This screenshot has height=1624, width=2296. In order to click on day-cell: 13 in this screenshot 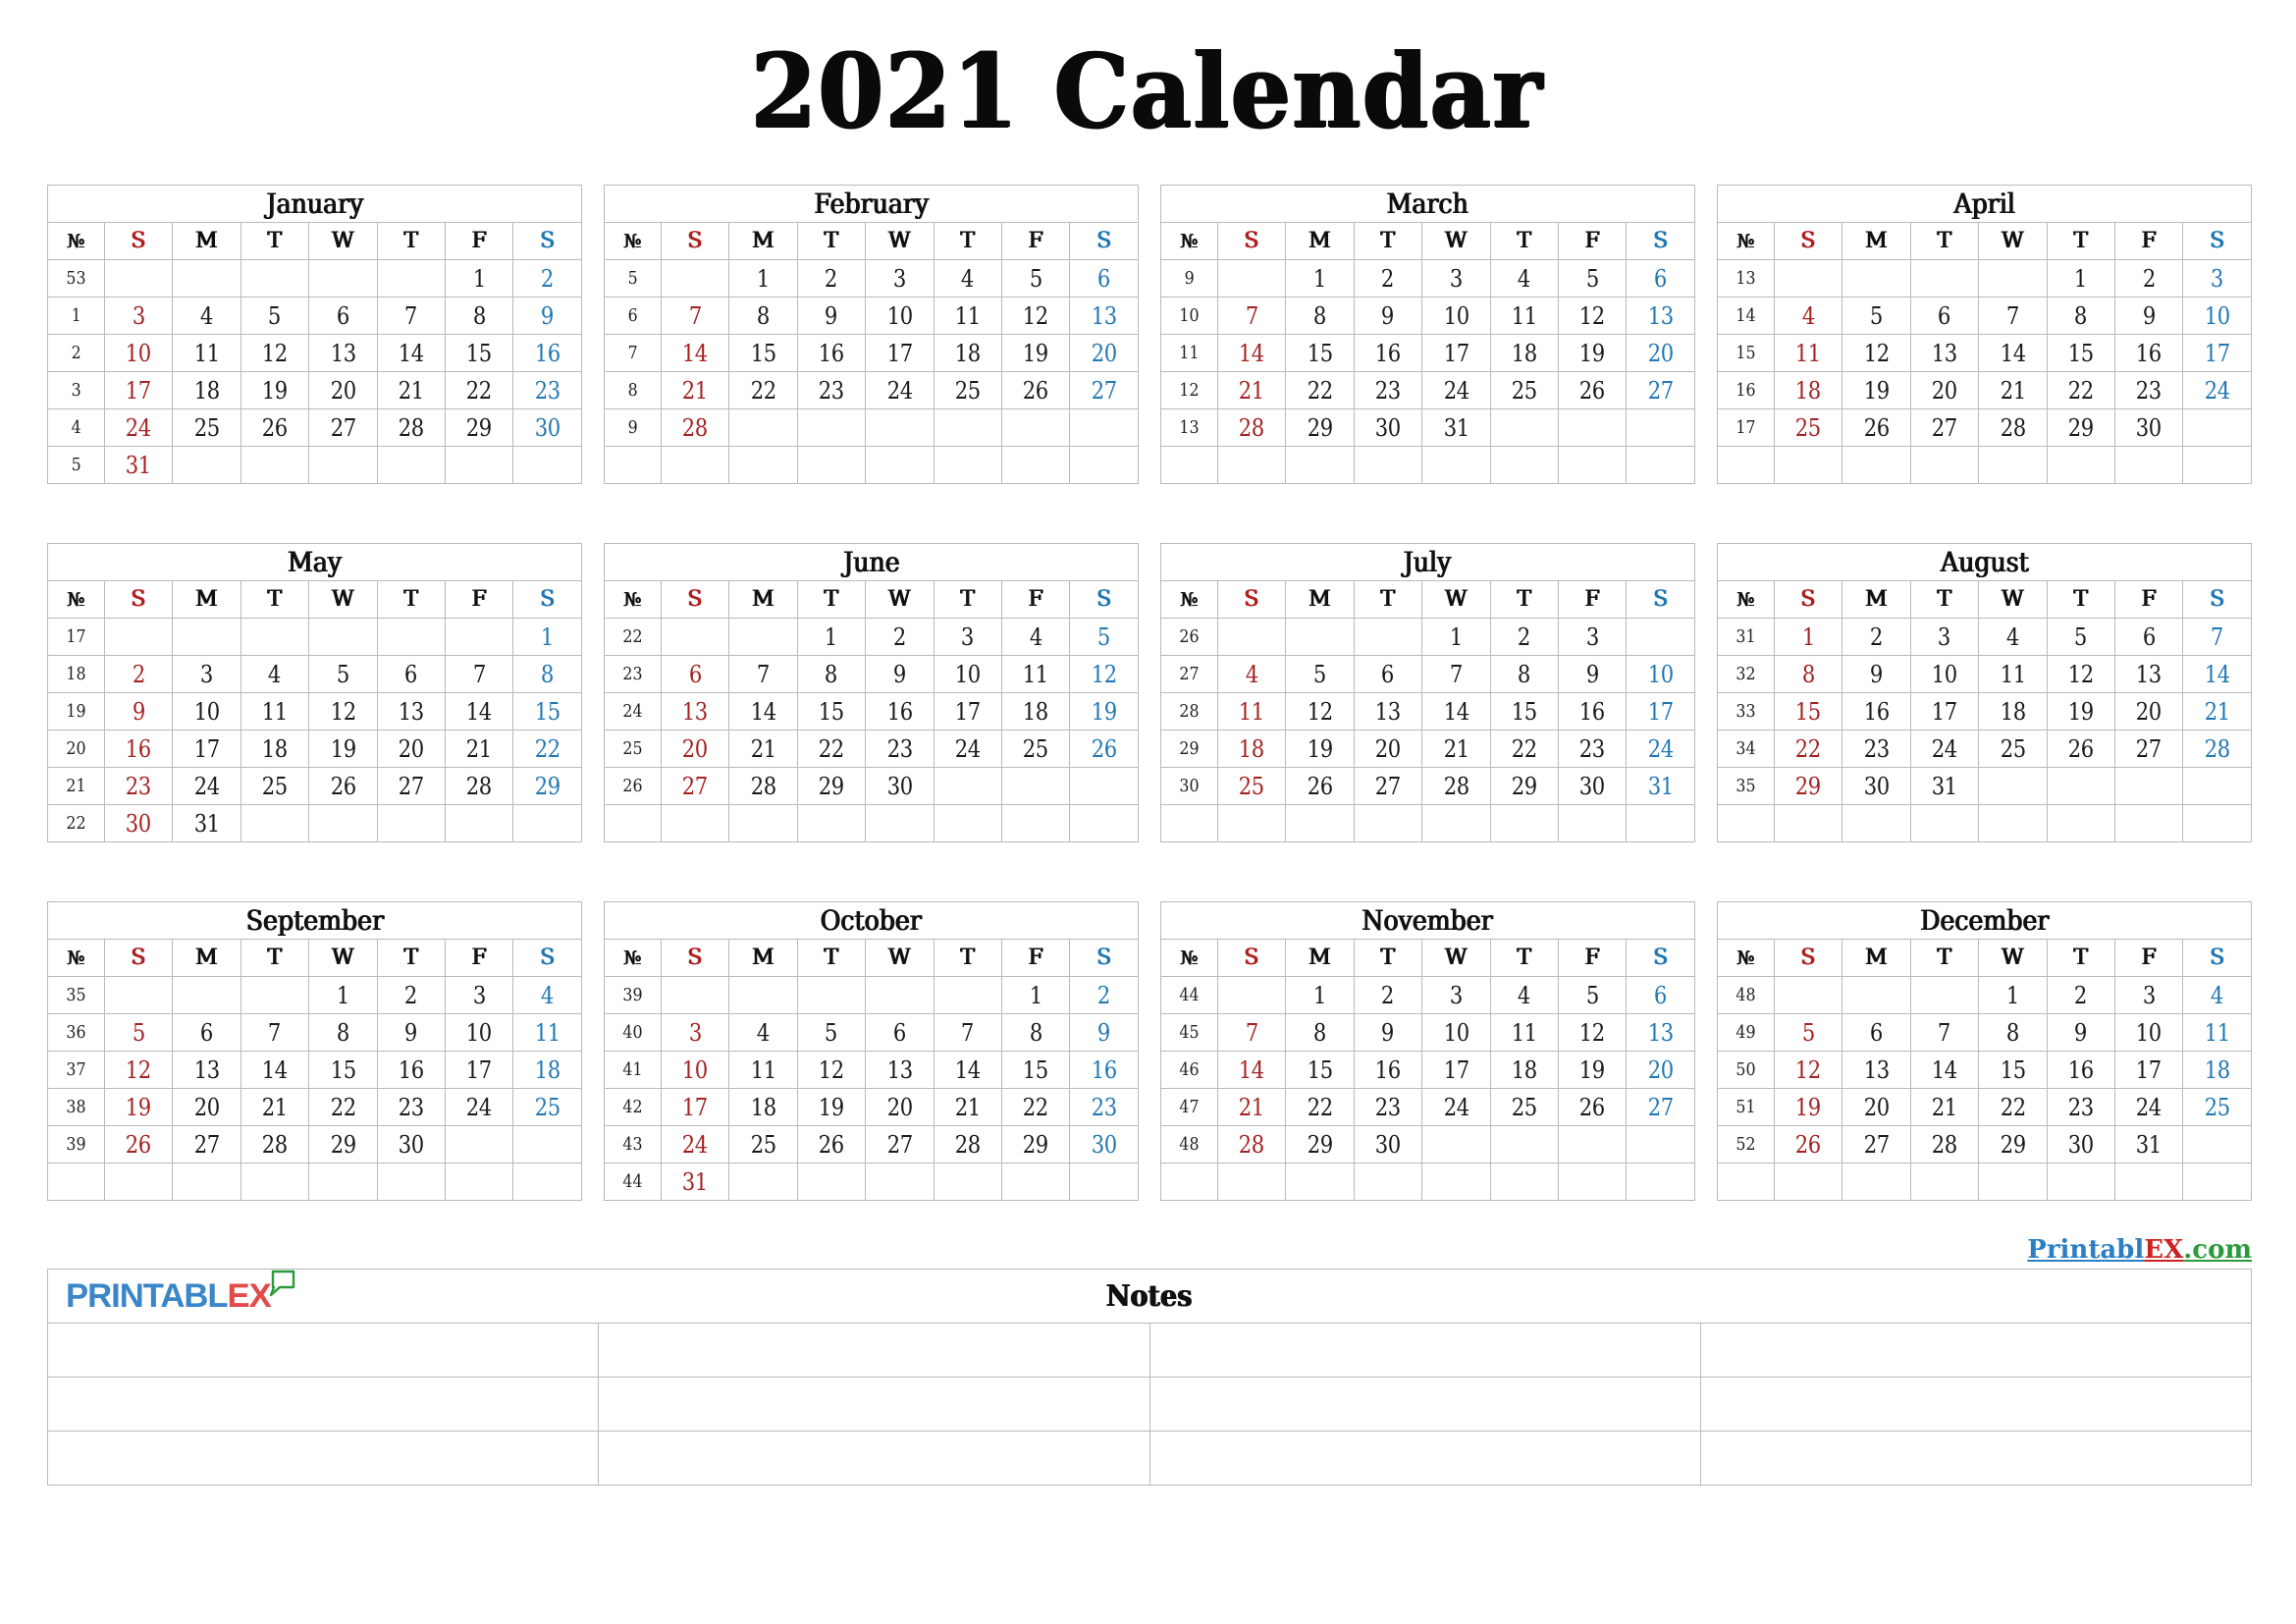, I will do `click(695, 711)`.